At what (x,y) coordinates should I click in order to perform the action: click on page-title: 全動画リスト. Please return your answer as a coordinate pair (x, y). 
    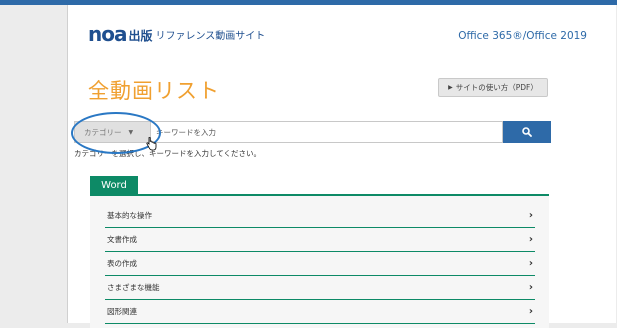
    Looking at the image, I should click on (154, 91).